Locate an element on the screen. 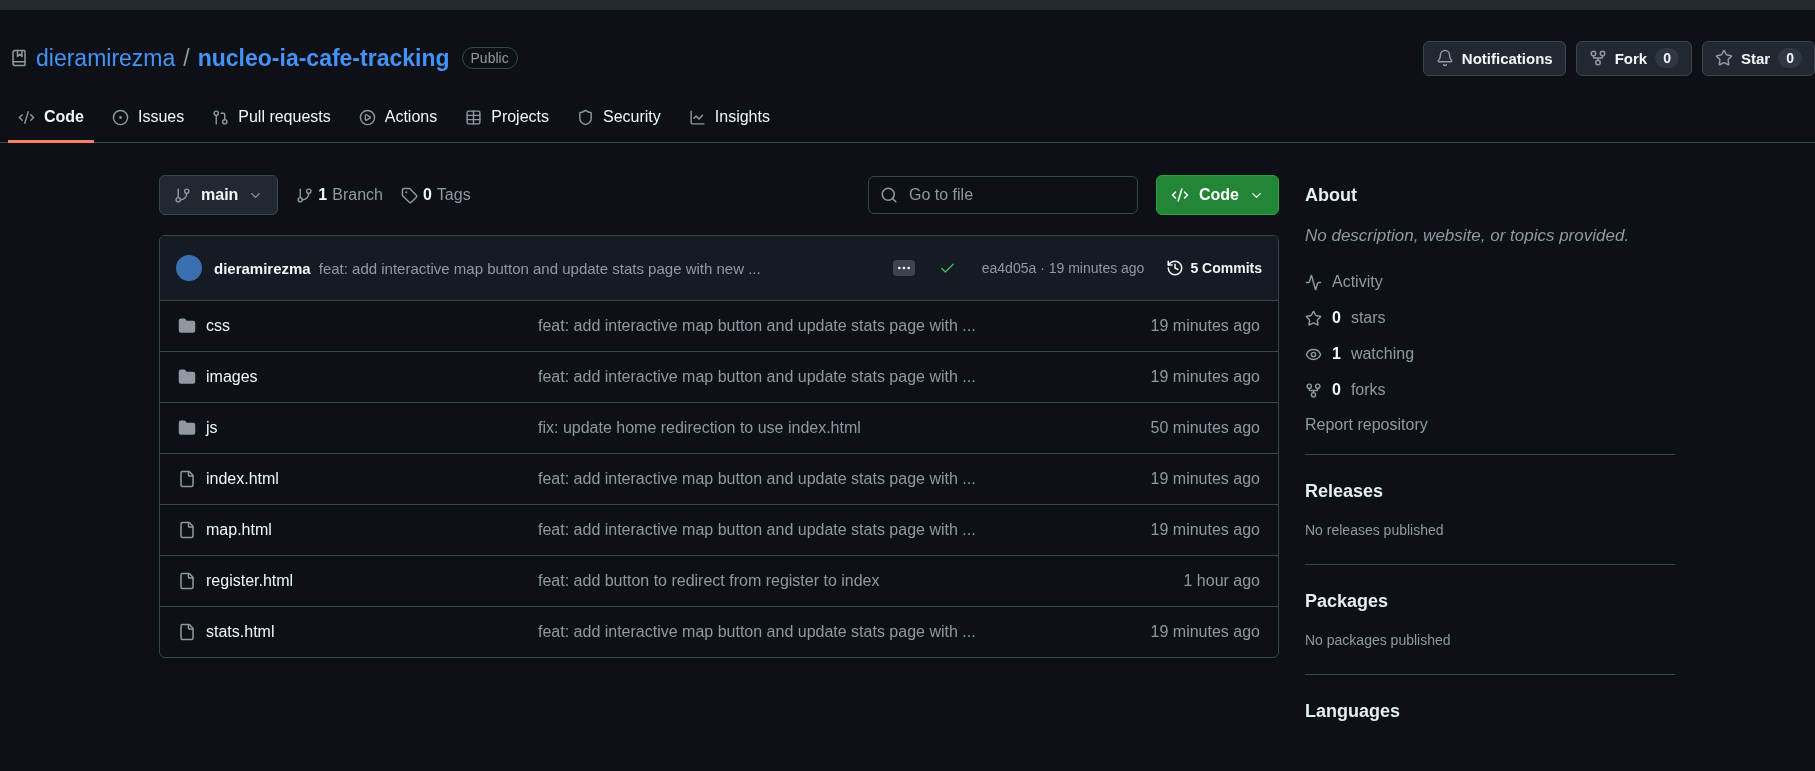 The image size is (1815, 771). line-chart-icon is located at coordinates (697, 117).